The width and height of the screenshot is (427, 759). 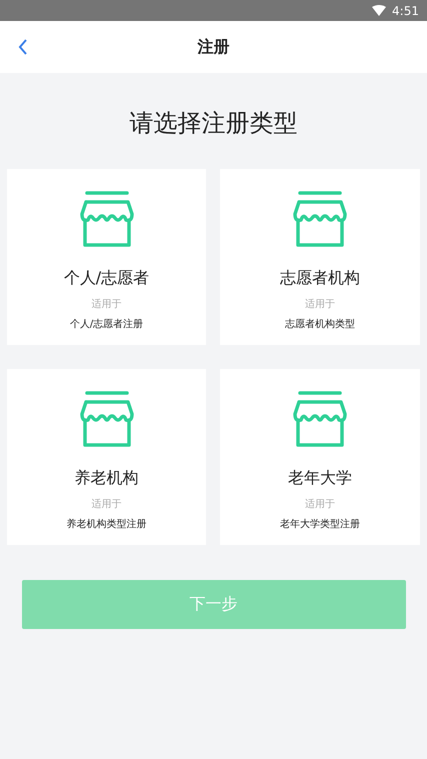 What do you see at coordinates (320, 278) in the screenshot?
I see `type-name: 志愿者机构` at bounding box center [320, 278].